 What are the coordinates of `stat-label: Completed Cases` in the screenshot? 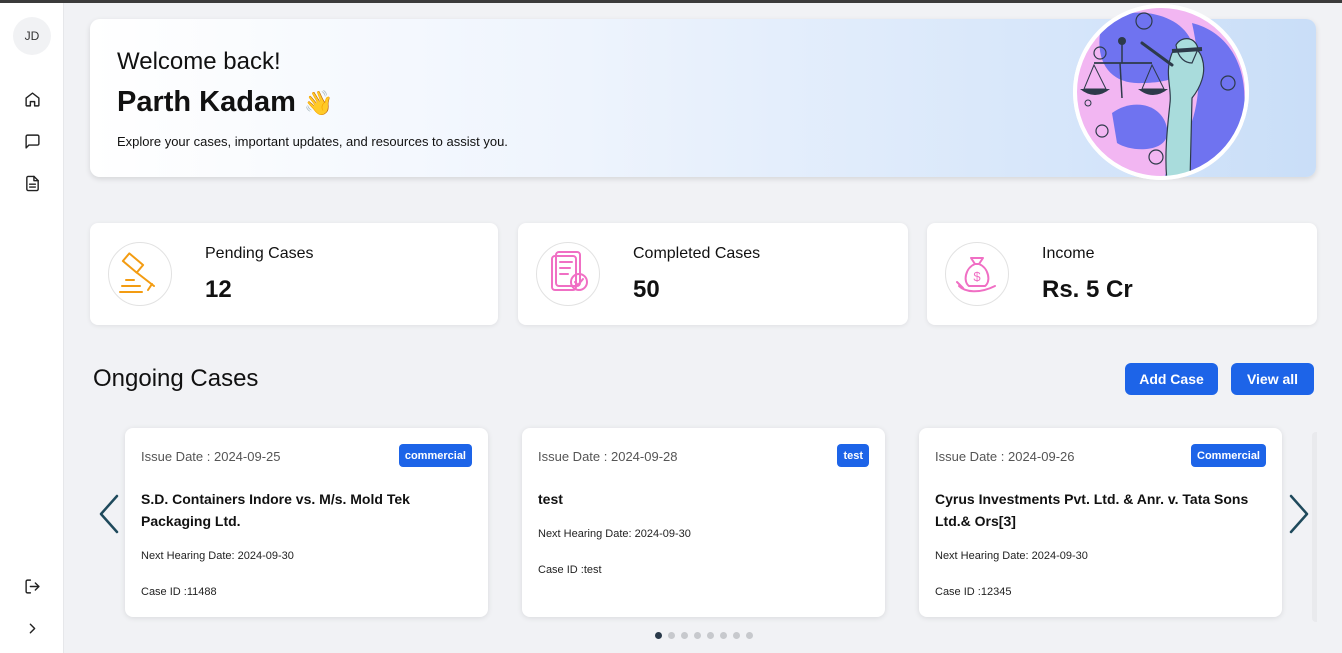 It's located at (697, 253).